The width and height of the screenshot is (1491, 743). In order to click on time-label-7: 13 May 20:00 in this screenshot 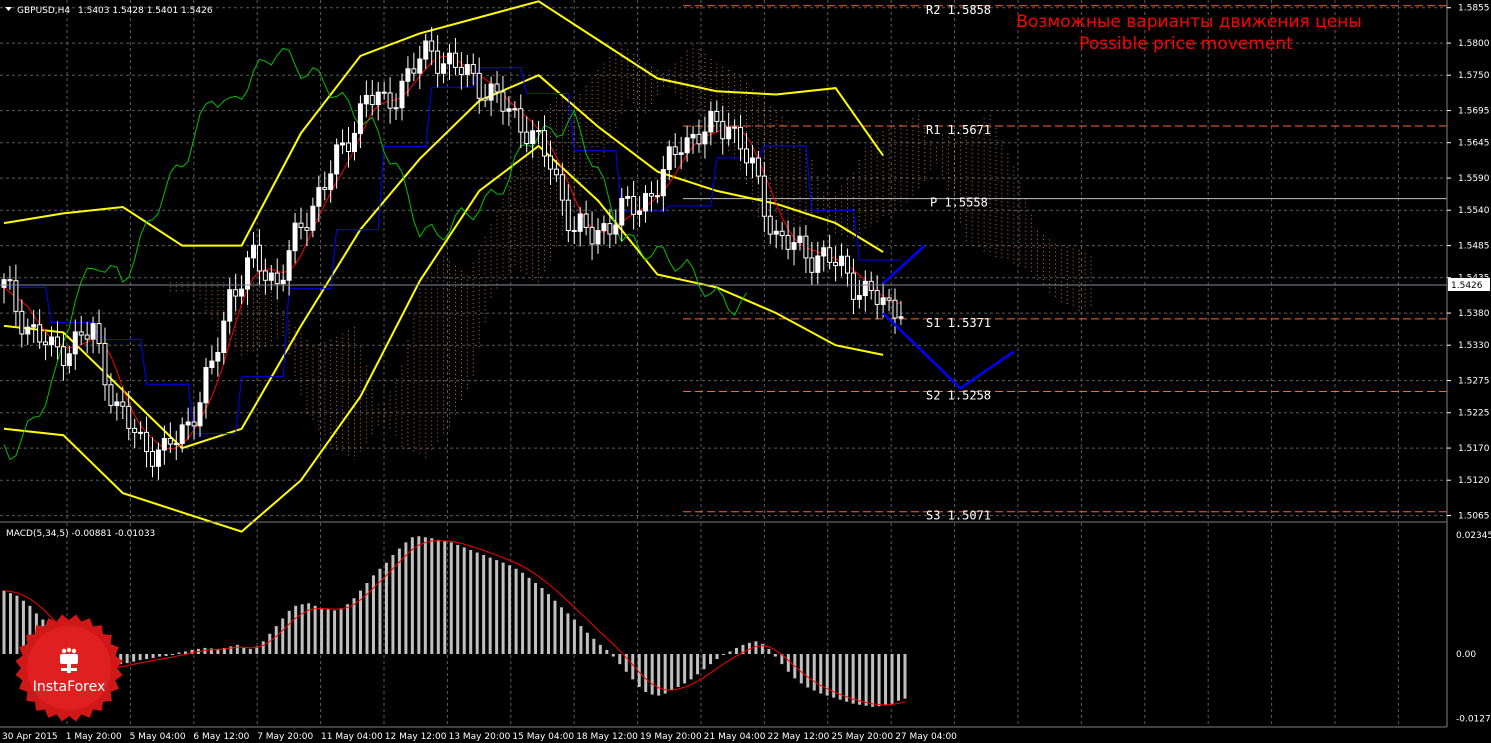, I will do `click(480, 737)`.